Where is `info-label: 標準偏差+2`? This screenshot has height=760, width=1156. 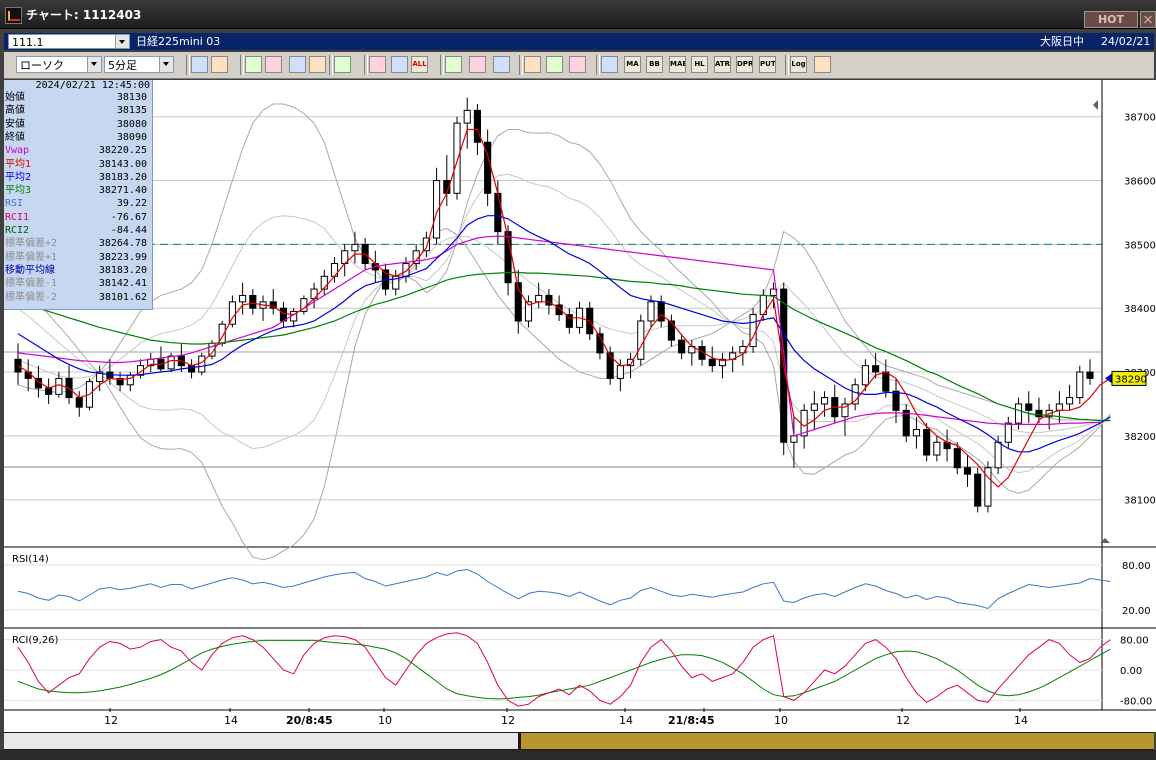 info-label: 標準偏差+2 is located at coordinates (31, 244).